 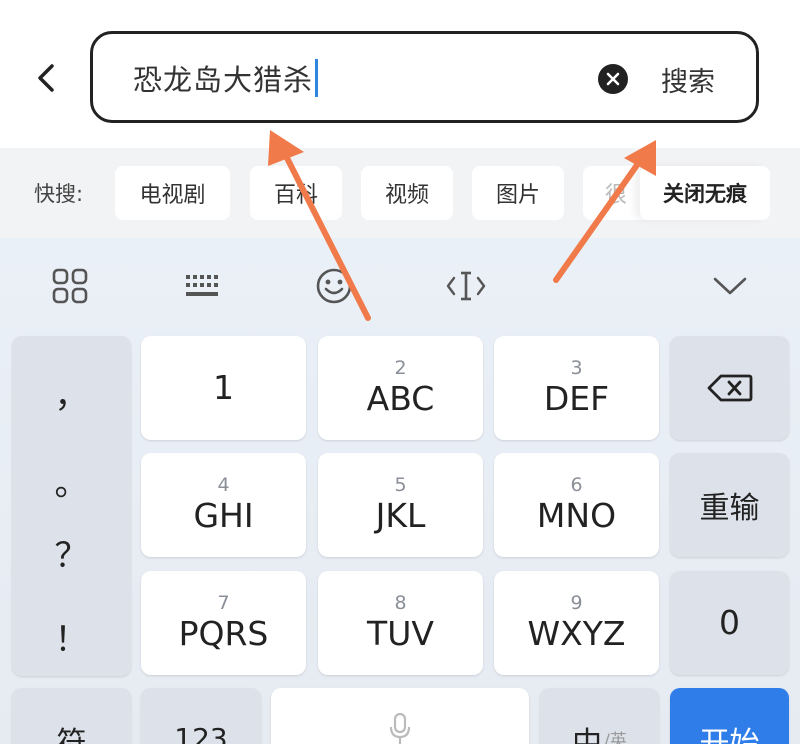 What do you see at coordinates (201, 733) in the screenshot?
I see `key-label: 123` at bounding box center [201, 733].